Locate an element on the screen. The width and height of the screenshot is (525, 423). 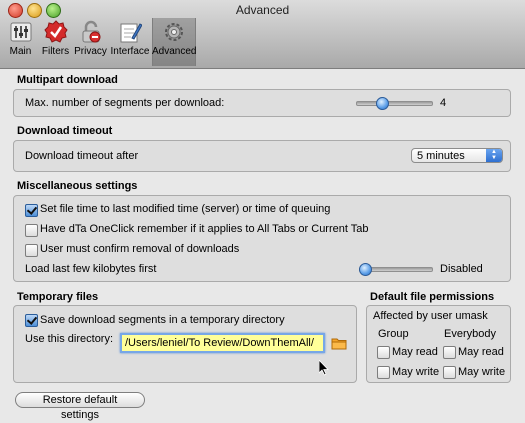
privacy-lock-icon is located at coordinates (91, 31).